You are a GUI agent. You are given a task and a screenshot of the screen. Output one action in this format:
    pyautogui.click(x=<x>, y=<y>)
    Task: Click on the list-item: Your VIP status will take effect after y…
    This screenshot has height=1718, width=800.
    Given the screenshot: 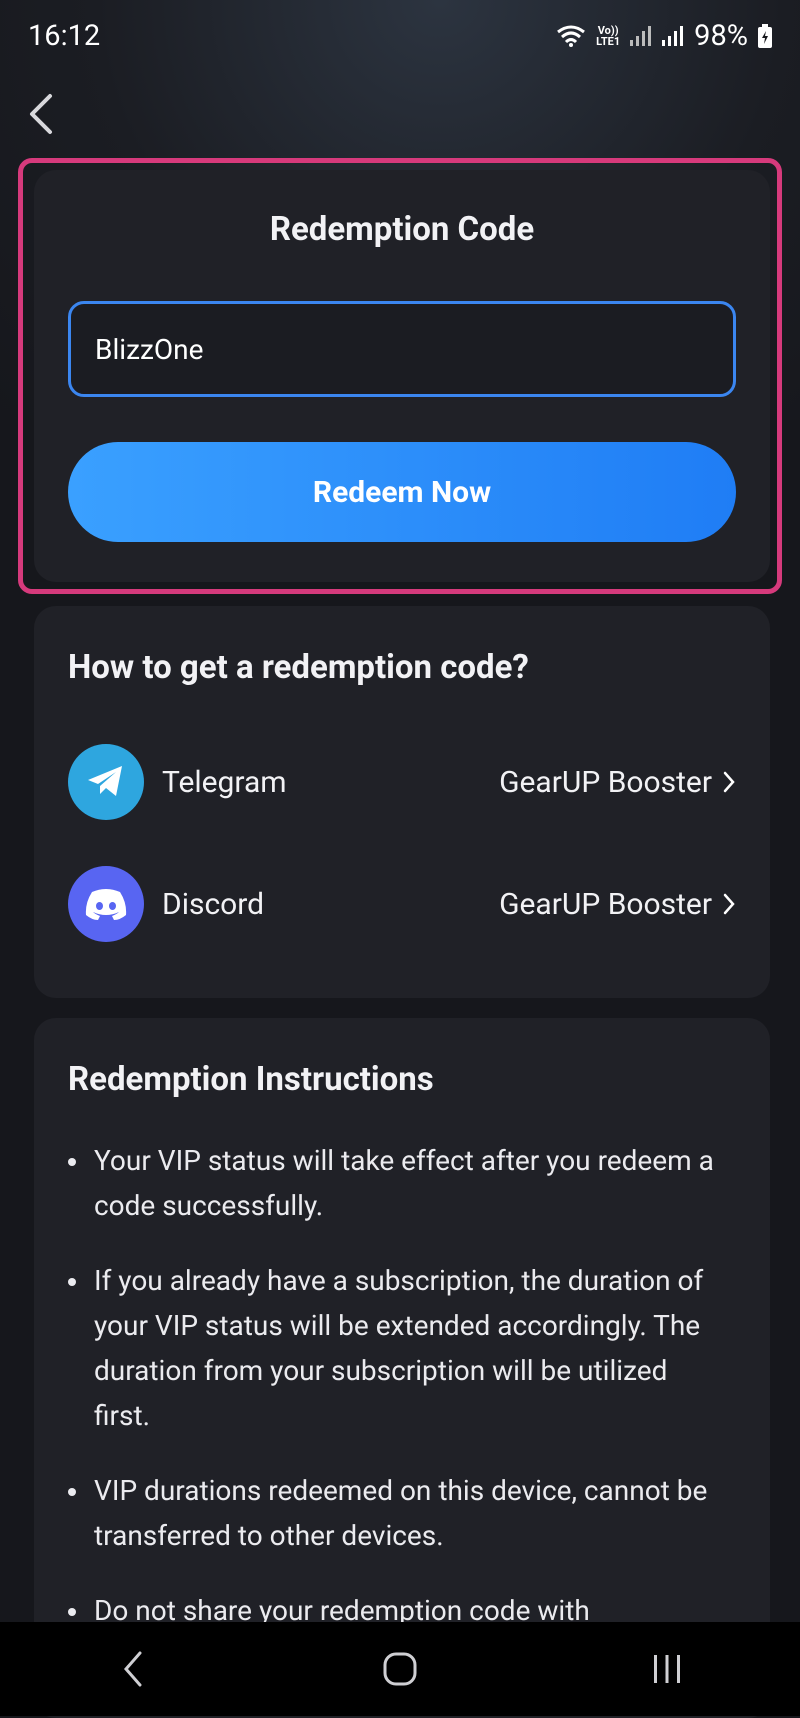 What is the action you would take?
    pyautogui.click(x=398, y=1183)
    